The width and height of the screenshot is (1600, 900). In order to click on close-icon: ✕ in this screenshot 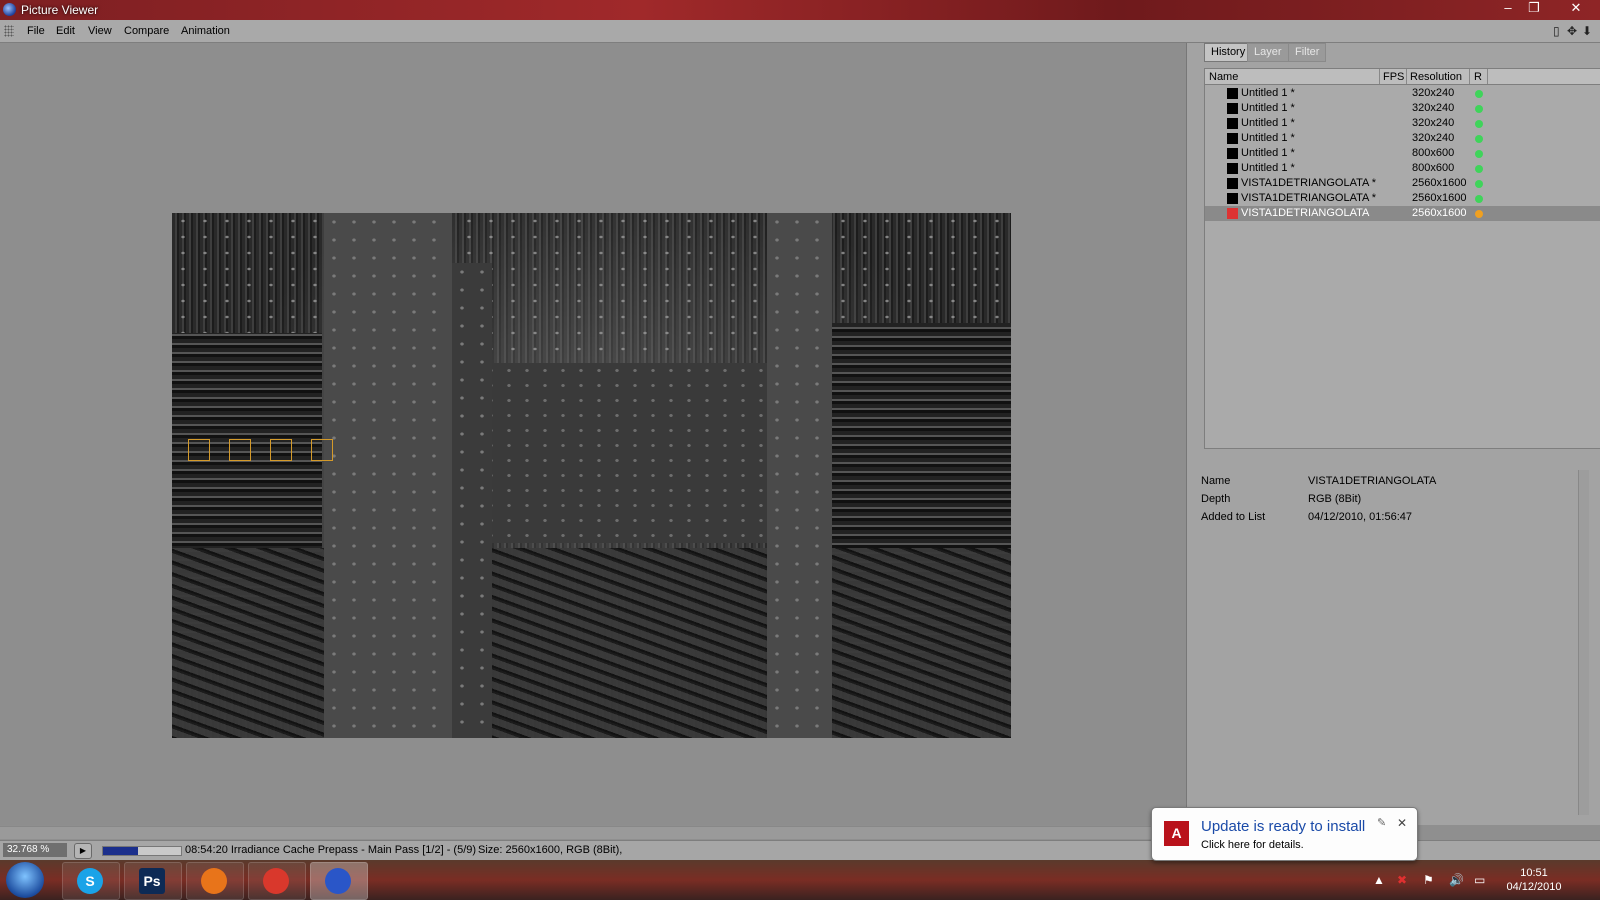, I will do `click(1402, 823)`.